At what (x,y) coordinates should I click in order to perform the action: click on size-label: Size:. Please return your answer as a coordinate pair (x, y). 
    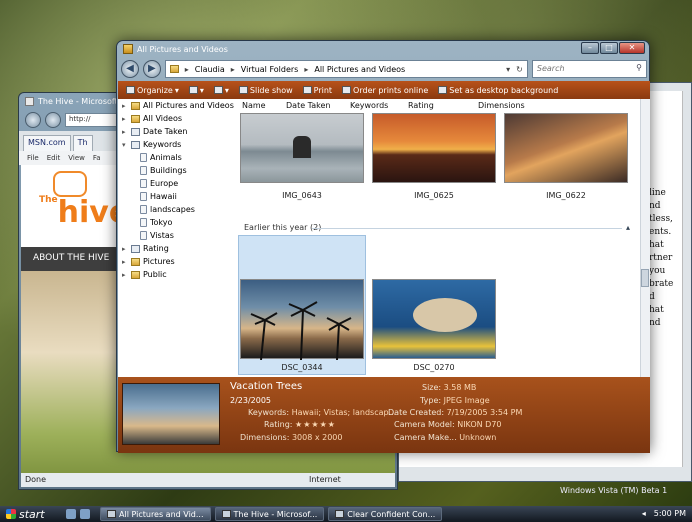
    Looking at the image, I should click on (432, 387).